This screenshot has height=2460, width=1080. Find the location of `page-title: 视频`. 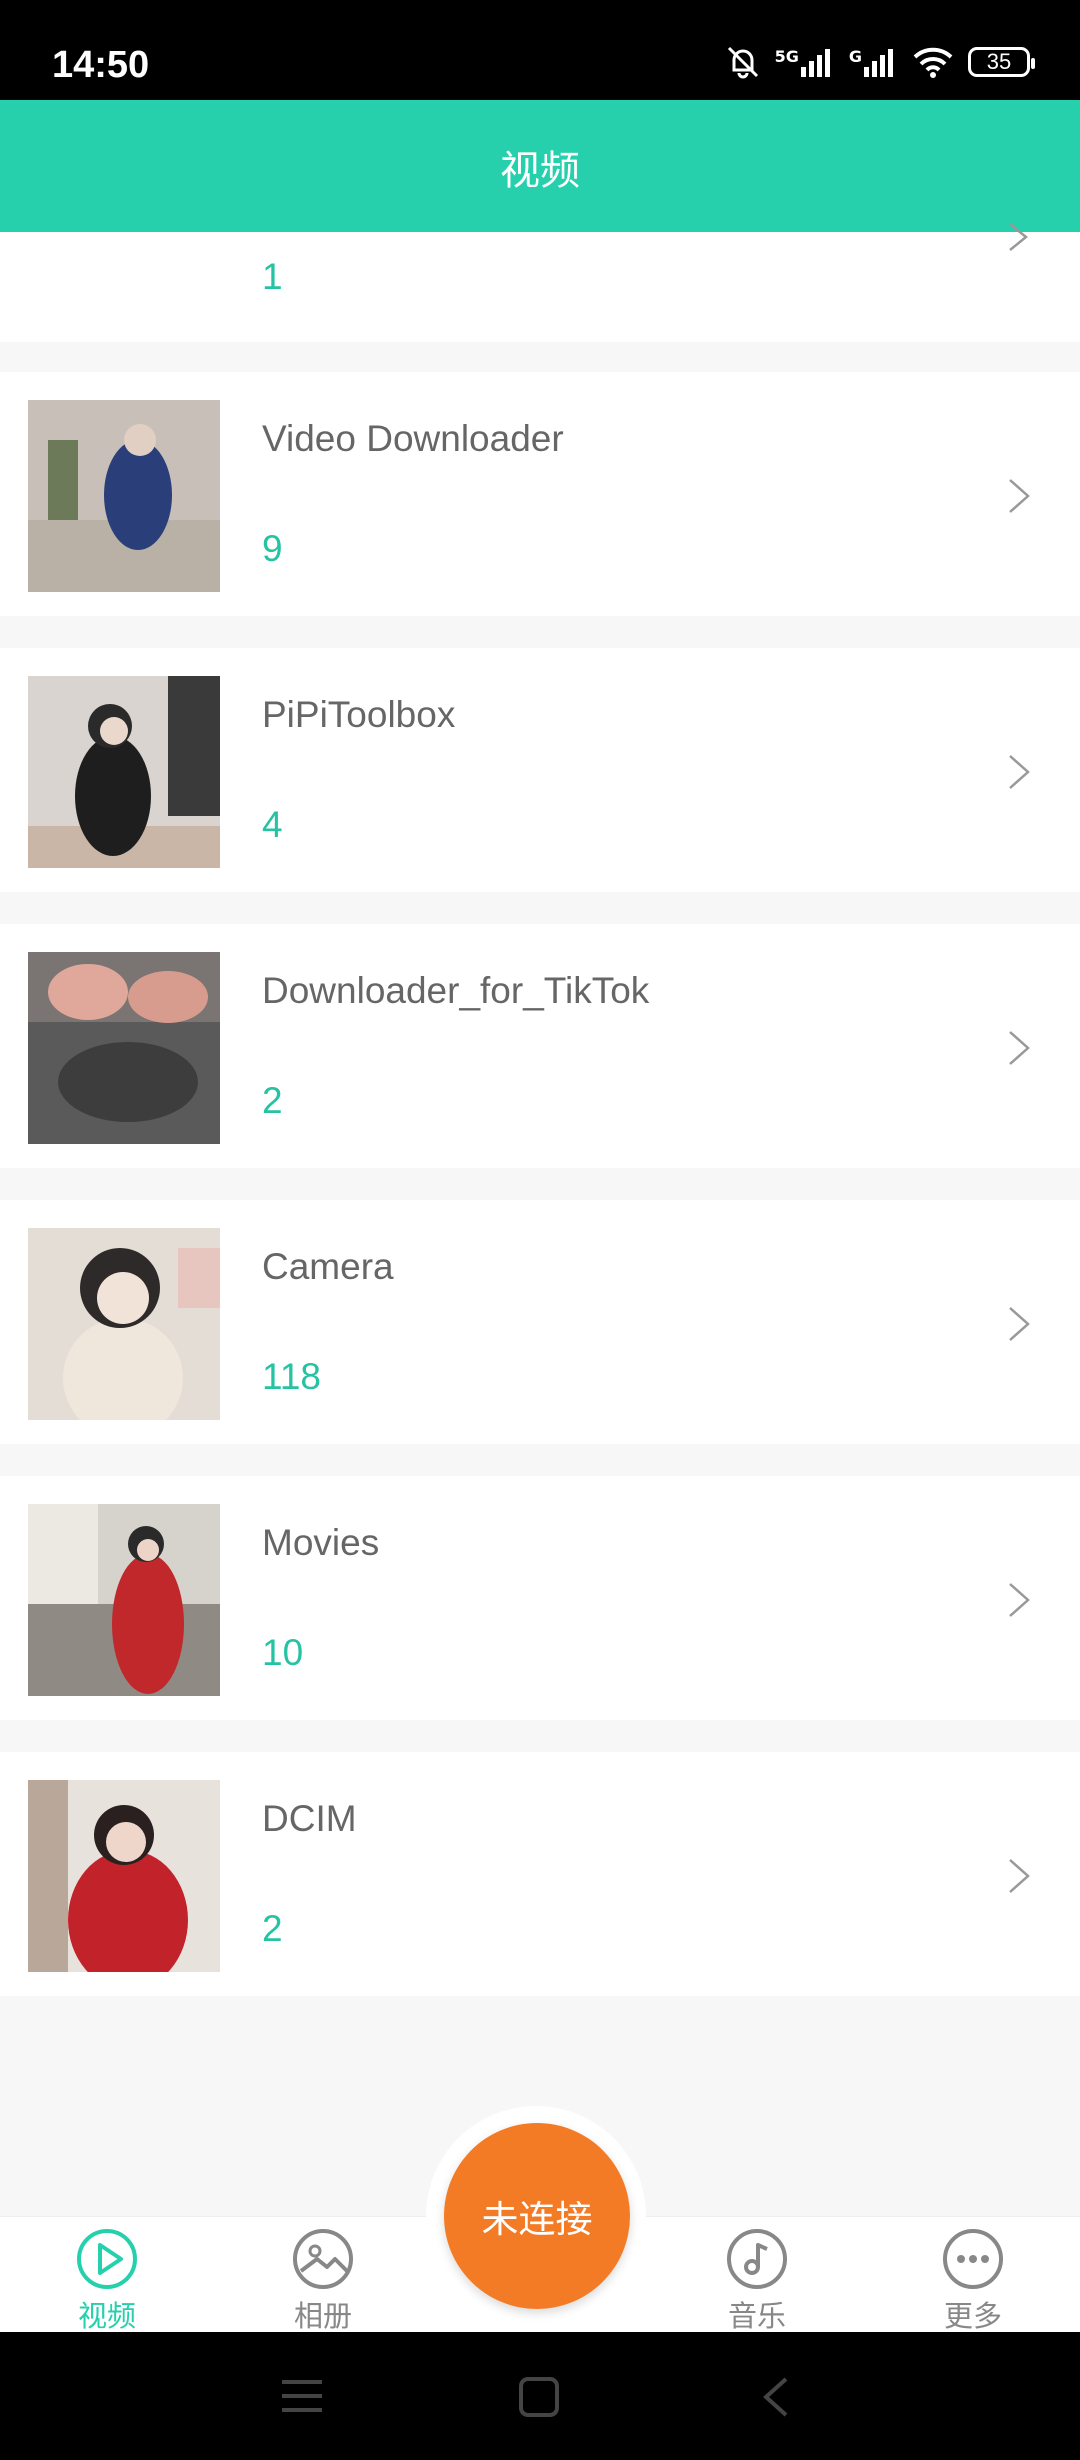

page-title: 视频 is located at coordinates (540, 171).